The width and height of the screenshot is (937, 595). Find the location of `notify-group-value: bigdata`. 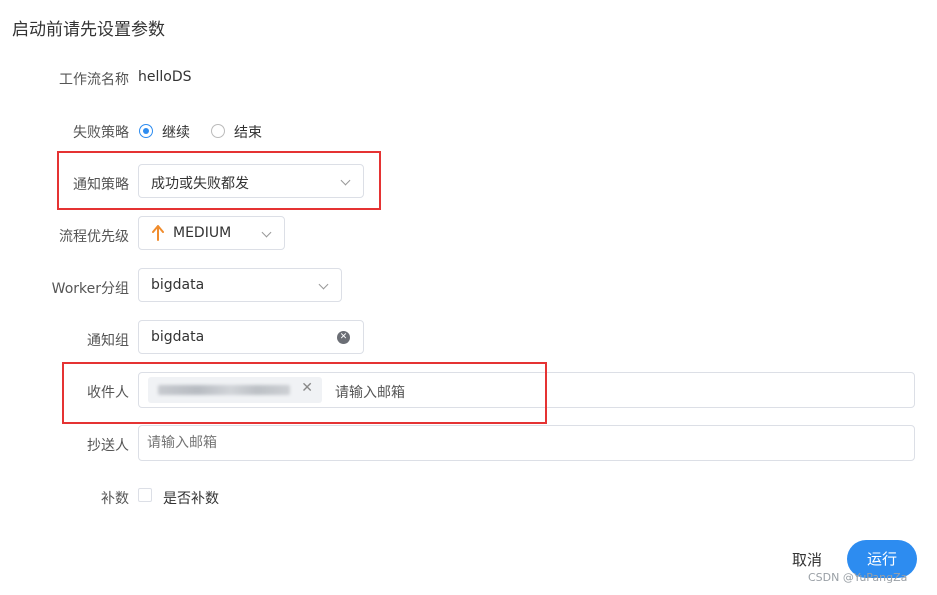

notify-group-value: bigdata is located at coordinates (178, 337).